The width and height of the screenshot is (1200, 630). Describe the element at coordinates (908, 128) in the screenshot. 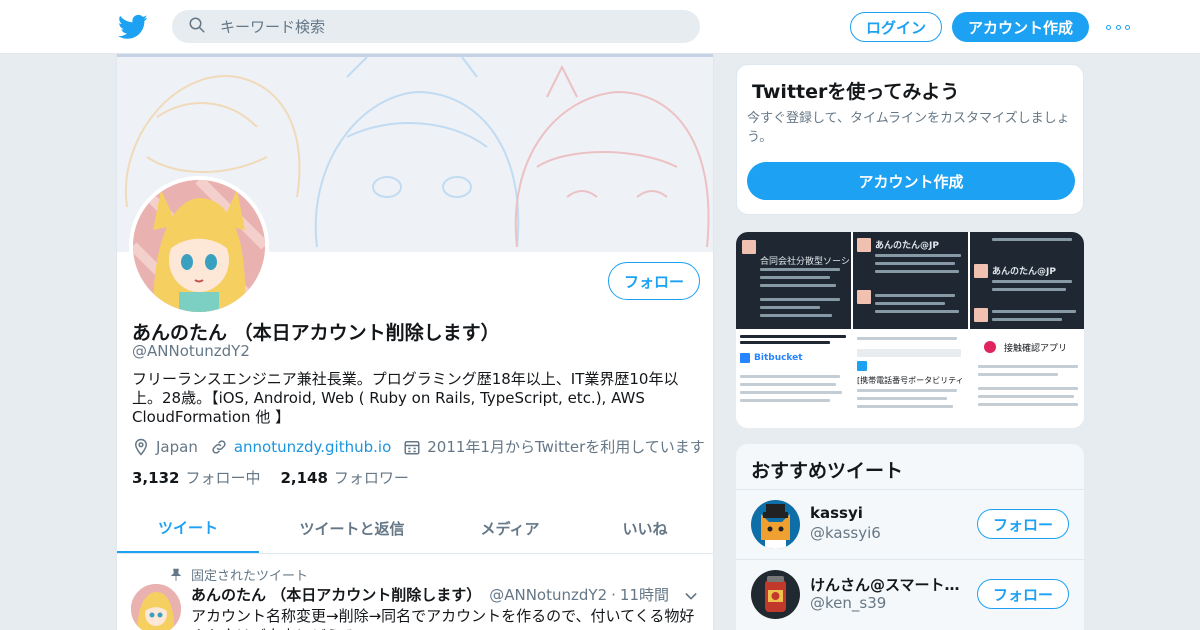

I see `signup-card-description: 今すぐ登録して、タイムラインをカスタマイズしましょう。` at that location.